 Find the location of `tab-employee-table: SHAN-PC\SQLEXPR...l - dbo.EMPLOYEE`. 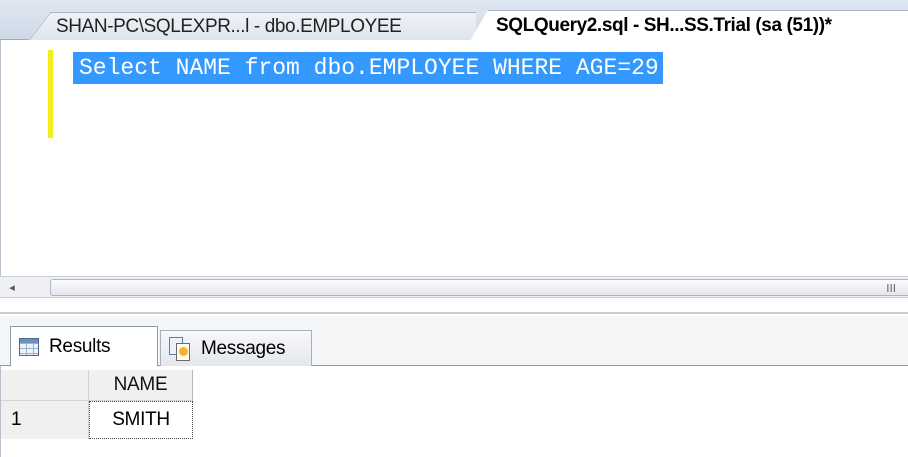

tab-employee-table: SHAN-PC\SQLEXPR...l - dbo.EMPLOYEE is located at coordinates (252, 26).